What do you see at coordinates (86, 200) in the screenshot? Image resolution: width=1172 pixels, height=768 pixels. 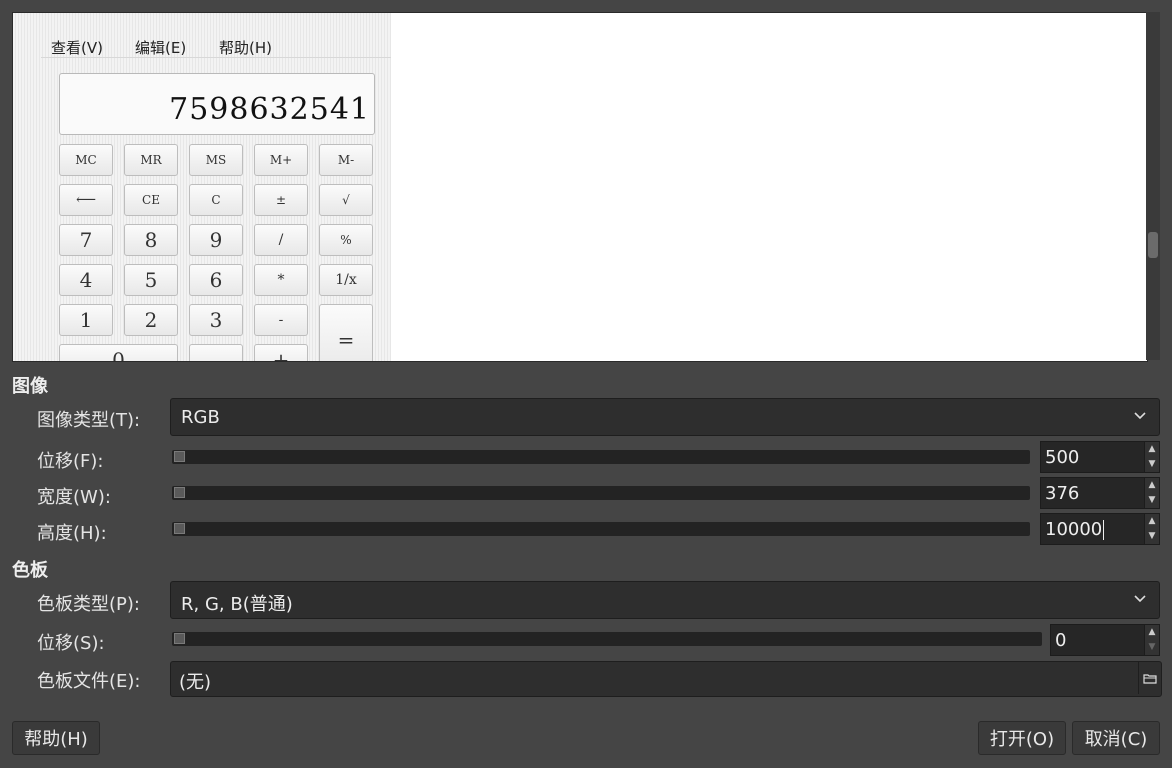 I see `calc-key: ⟵` at bounding box center [86, 200].